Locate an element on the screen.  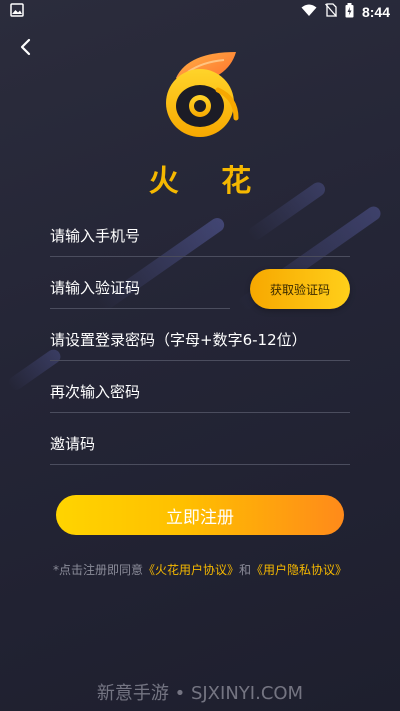
phone-input is located at coordinates (200, 236).